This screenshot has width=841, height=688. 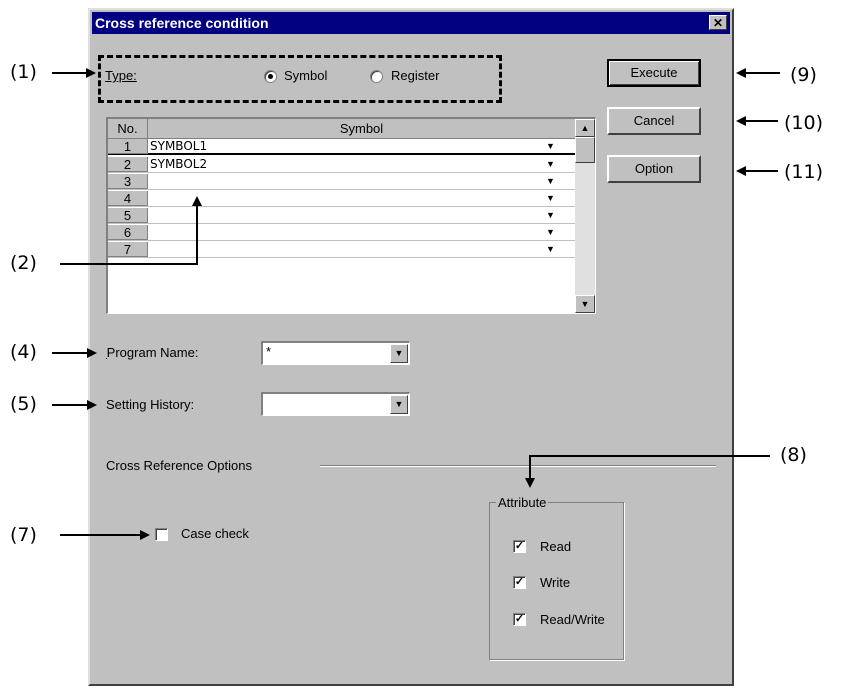 I want to click on setting-history-label: Setting History:, so click(x=150, y=404).